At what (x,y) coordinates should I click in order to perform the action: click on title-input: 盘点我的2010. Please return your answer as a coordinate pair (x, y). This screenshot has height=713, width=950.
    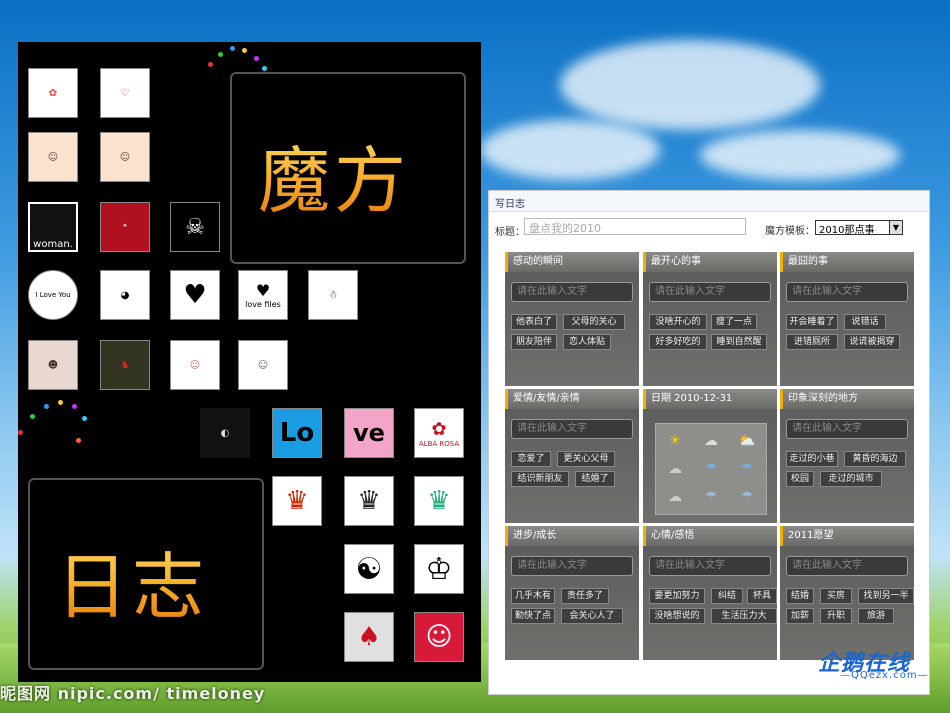
    Looking at the image, I should click on (635, 226).